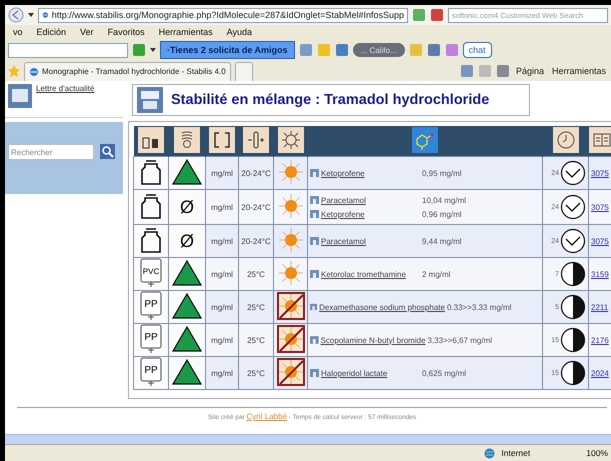  What do you see at coordinates (354, 373) in the screenshot?
I see `drug-link: Haloperidol lactate` at bounding box center [354, 373].